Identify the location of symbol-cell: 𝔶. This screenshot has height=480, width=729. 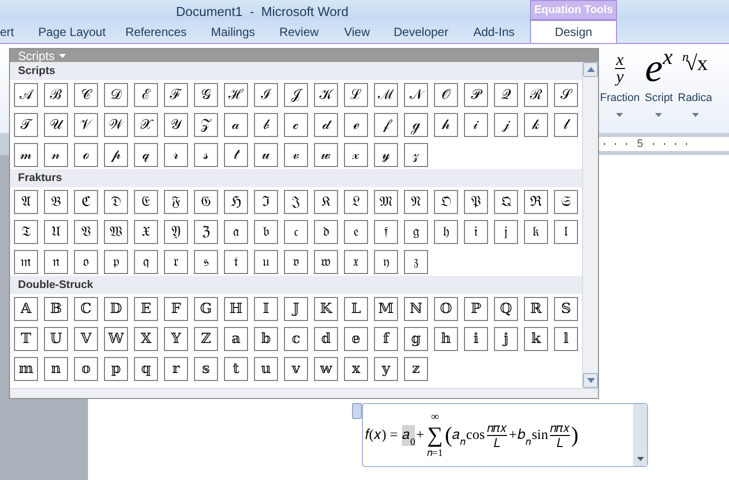
(386, 262).